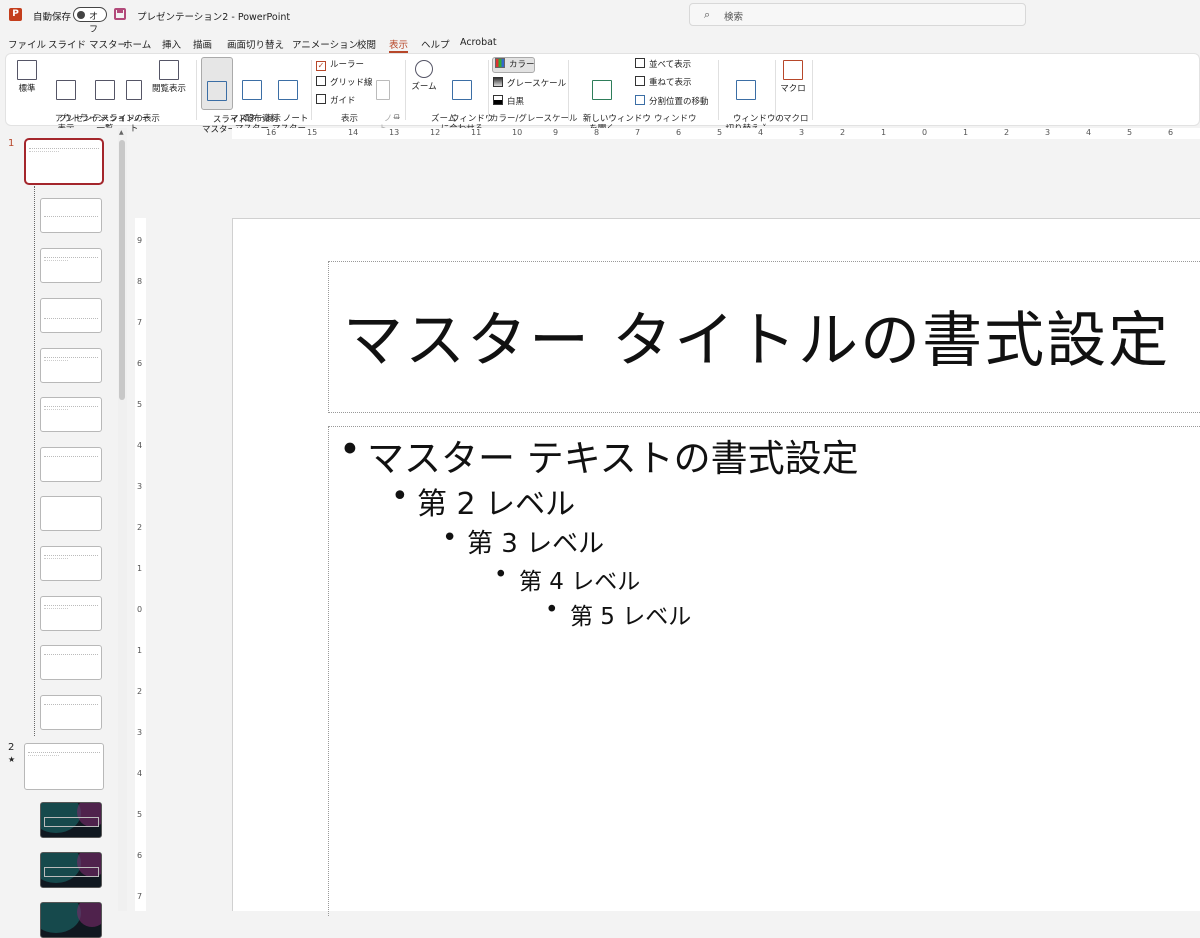 The height and width of the screenshot is (938, 1200). I want to click on normal-view-button: 標準, so click(27, 77).